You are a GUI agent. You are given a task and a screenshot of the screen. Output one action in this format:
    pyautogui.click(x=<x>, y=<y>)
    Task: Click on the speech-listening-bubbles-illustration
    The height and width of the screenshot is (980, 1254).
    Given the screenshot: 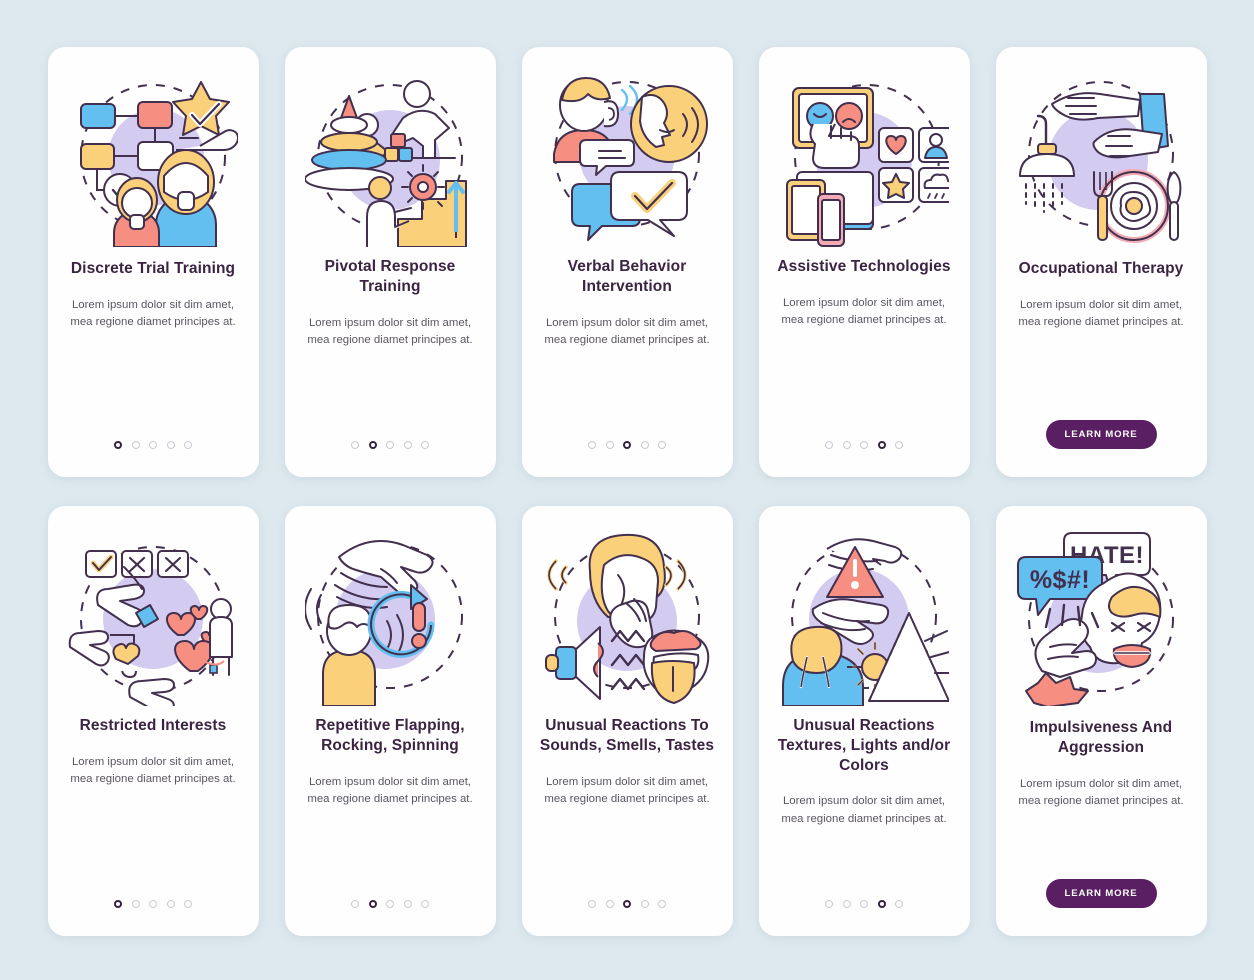 What is the action you would take?
    pyautogui.click(x=627, y=159)
    